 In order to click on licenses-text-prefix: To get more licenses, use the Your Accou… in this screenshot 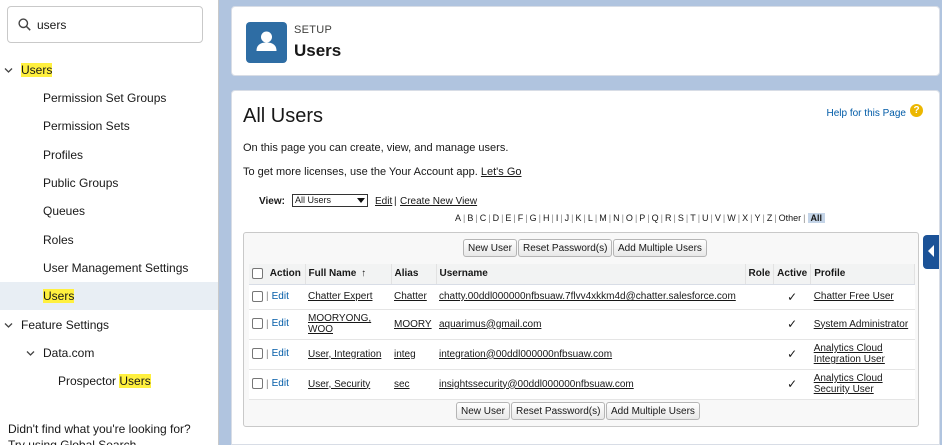, I will do `click(360, 172)`.